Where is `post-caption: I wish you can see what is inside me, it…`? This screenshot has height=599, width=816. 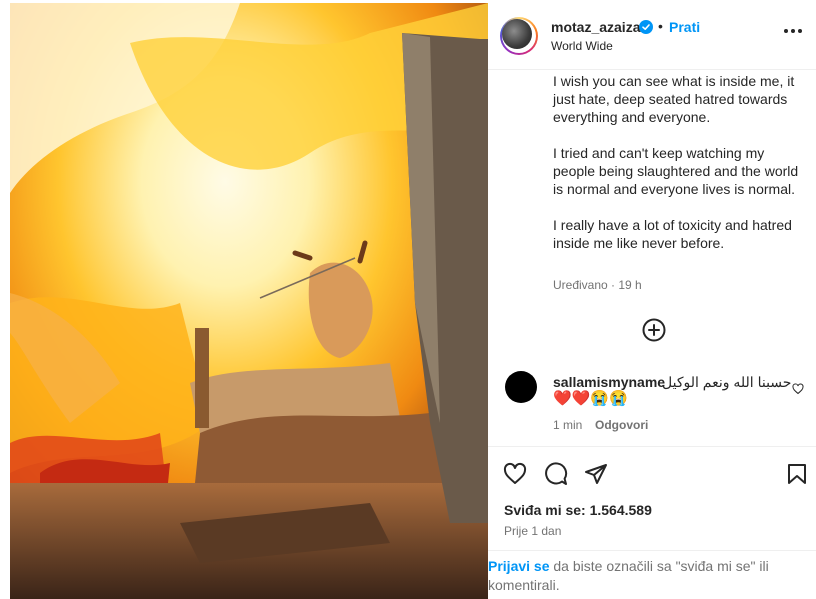
post-caption: I wish you can see what is inside me, it… is located at coordinates (679, 171).